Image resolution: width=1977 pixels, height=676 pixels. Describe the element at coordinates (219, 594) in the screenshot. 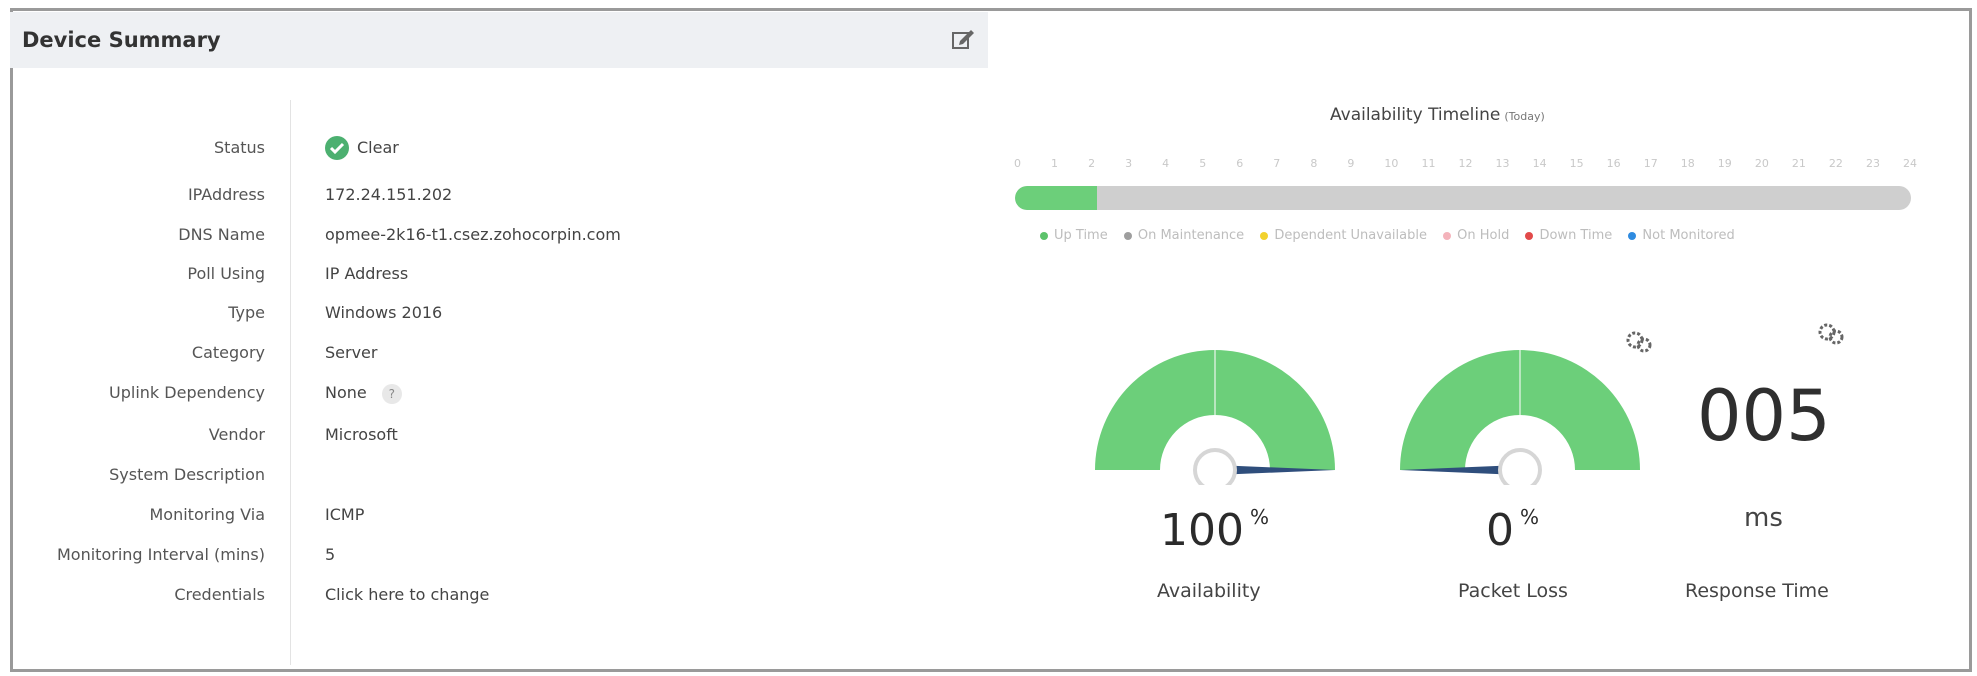

I see `detail-label: Credentials` at that location.